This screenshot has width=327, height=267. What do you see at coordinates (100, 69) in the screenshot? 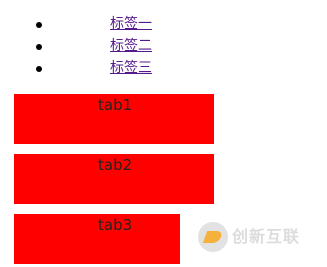
I see `tab-item-3: 标签三` at bounding box center [100, 69].